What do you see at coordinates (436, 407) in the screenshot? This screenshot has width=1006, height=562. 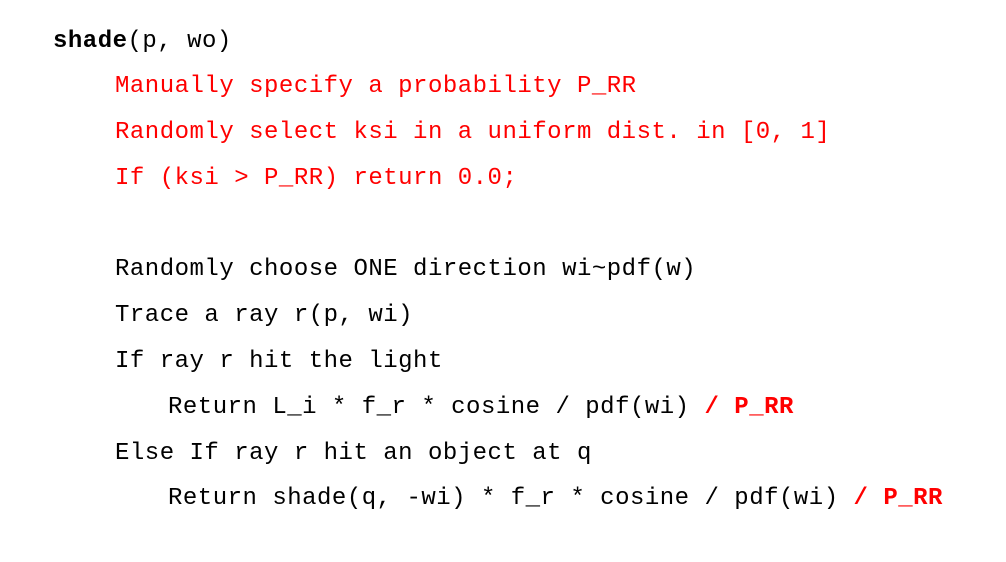 I see `return-light-expr: Return L_i * f_r * cosine / pdf(wi)` at bounding box center [436, 407].